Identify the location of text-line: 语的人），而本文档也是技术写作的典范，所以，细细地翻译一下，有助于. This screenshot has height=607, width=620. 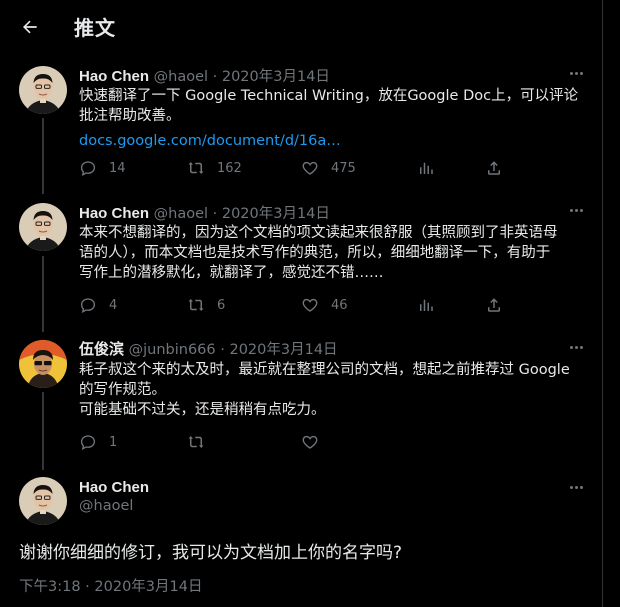
(315, 253).